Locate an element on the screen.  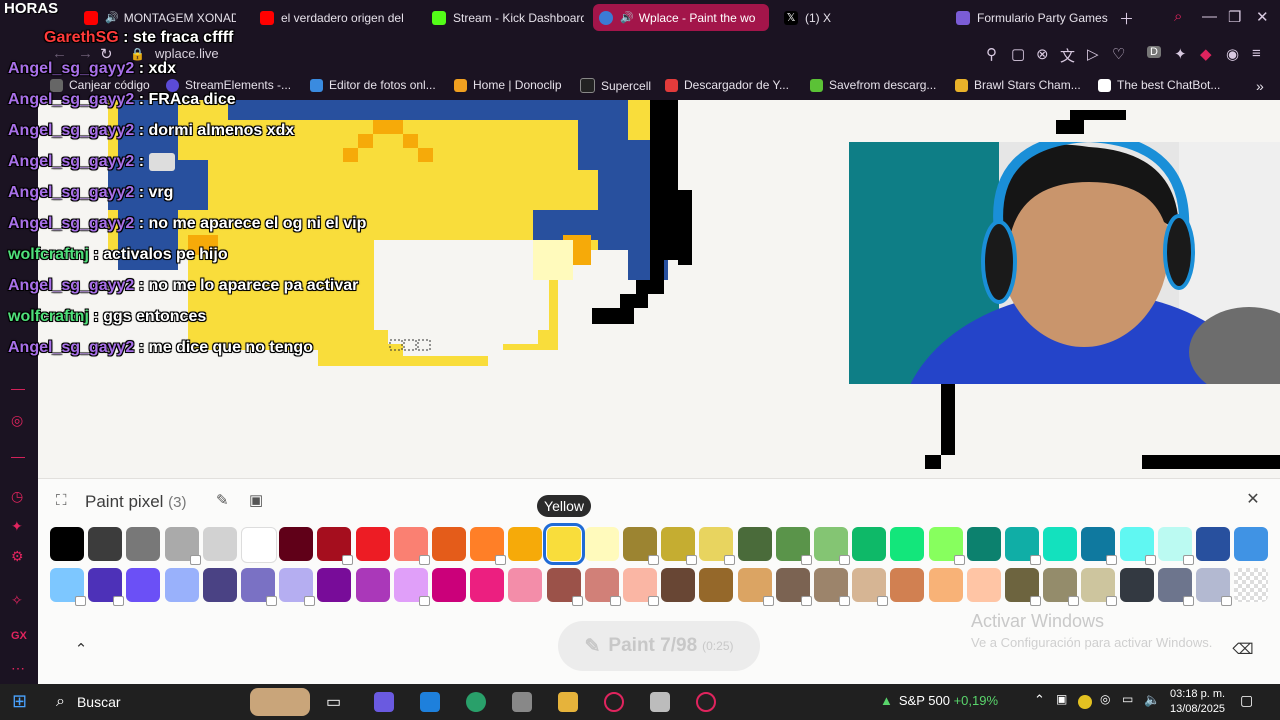
taskbar-search: ⌕ Buscar is located at coordinates (82, 702).